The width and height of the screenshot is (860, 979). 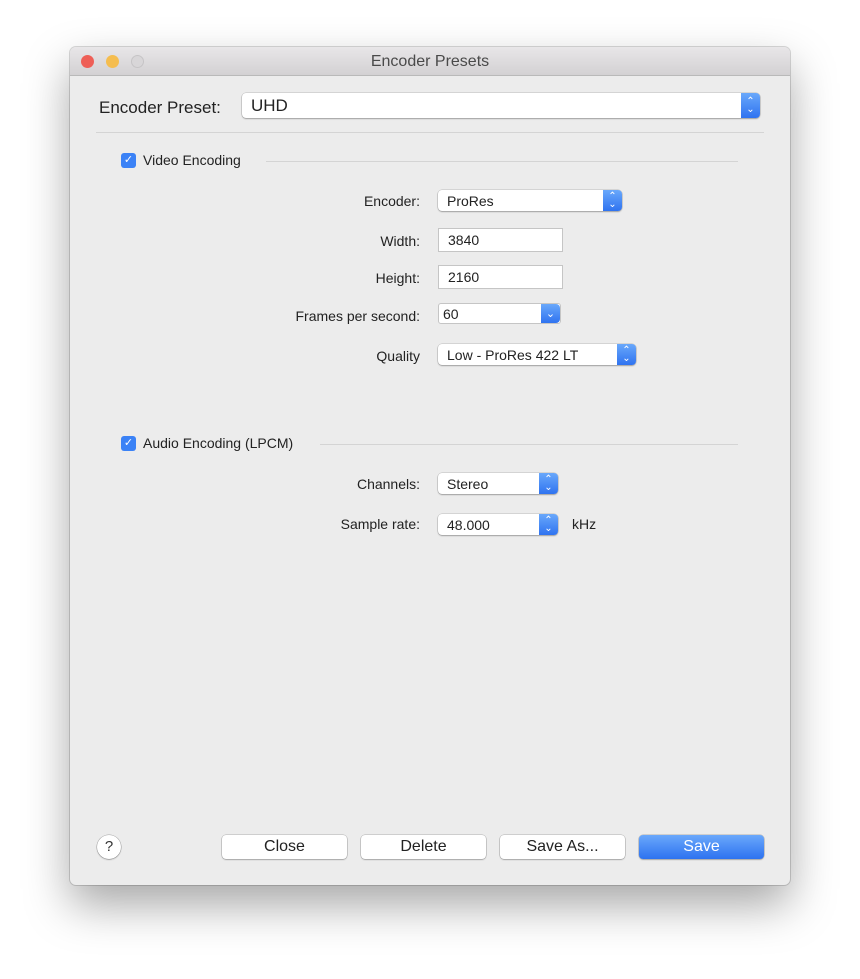 I want to click on fps-value: 60, so click(x=451, y=313).